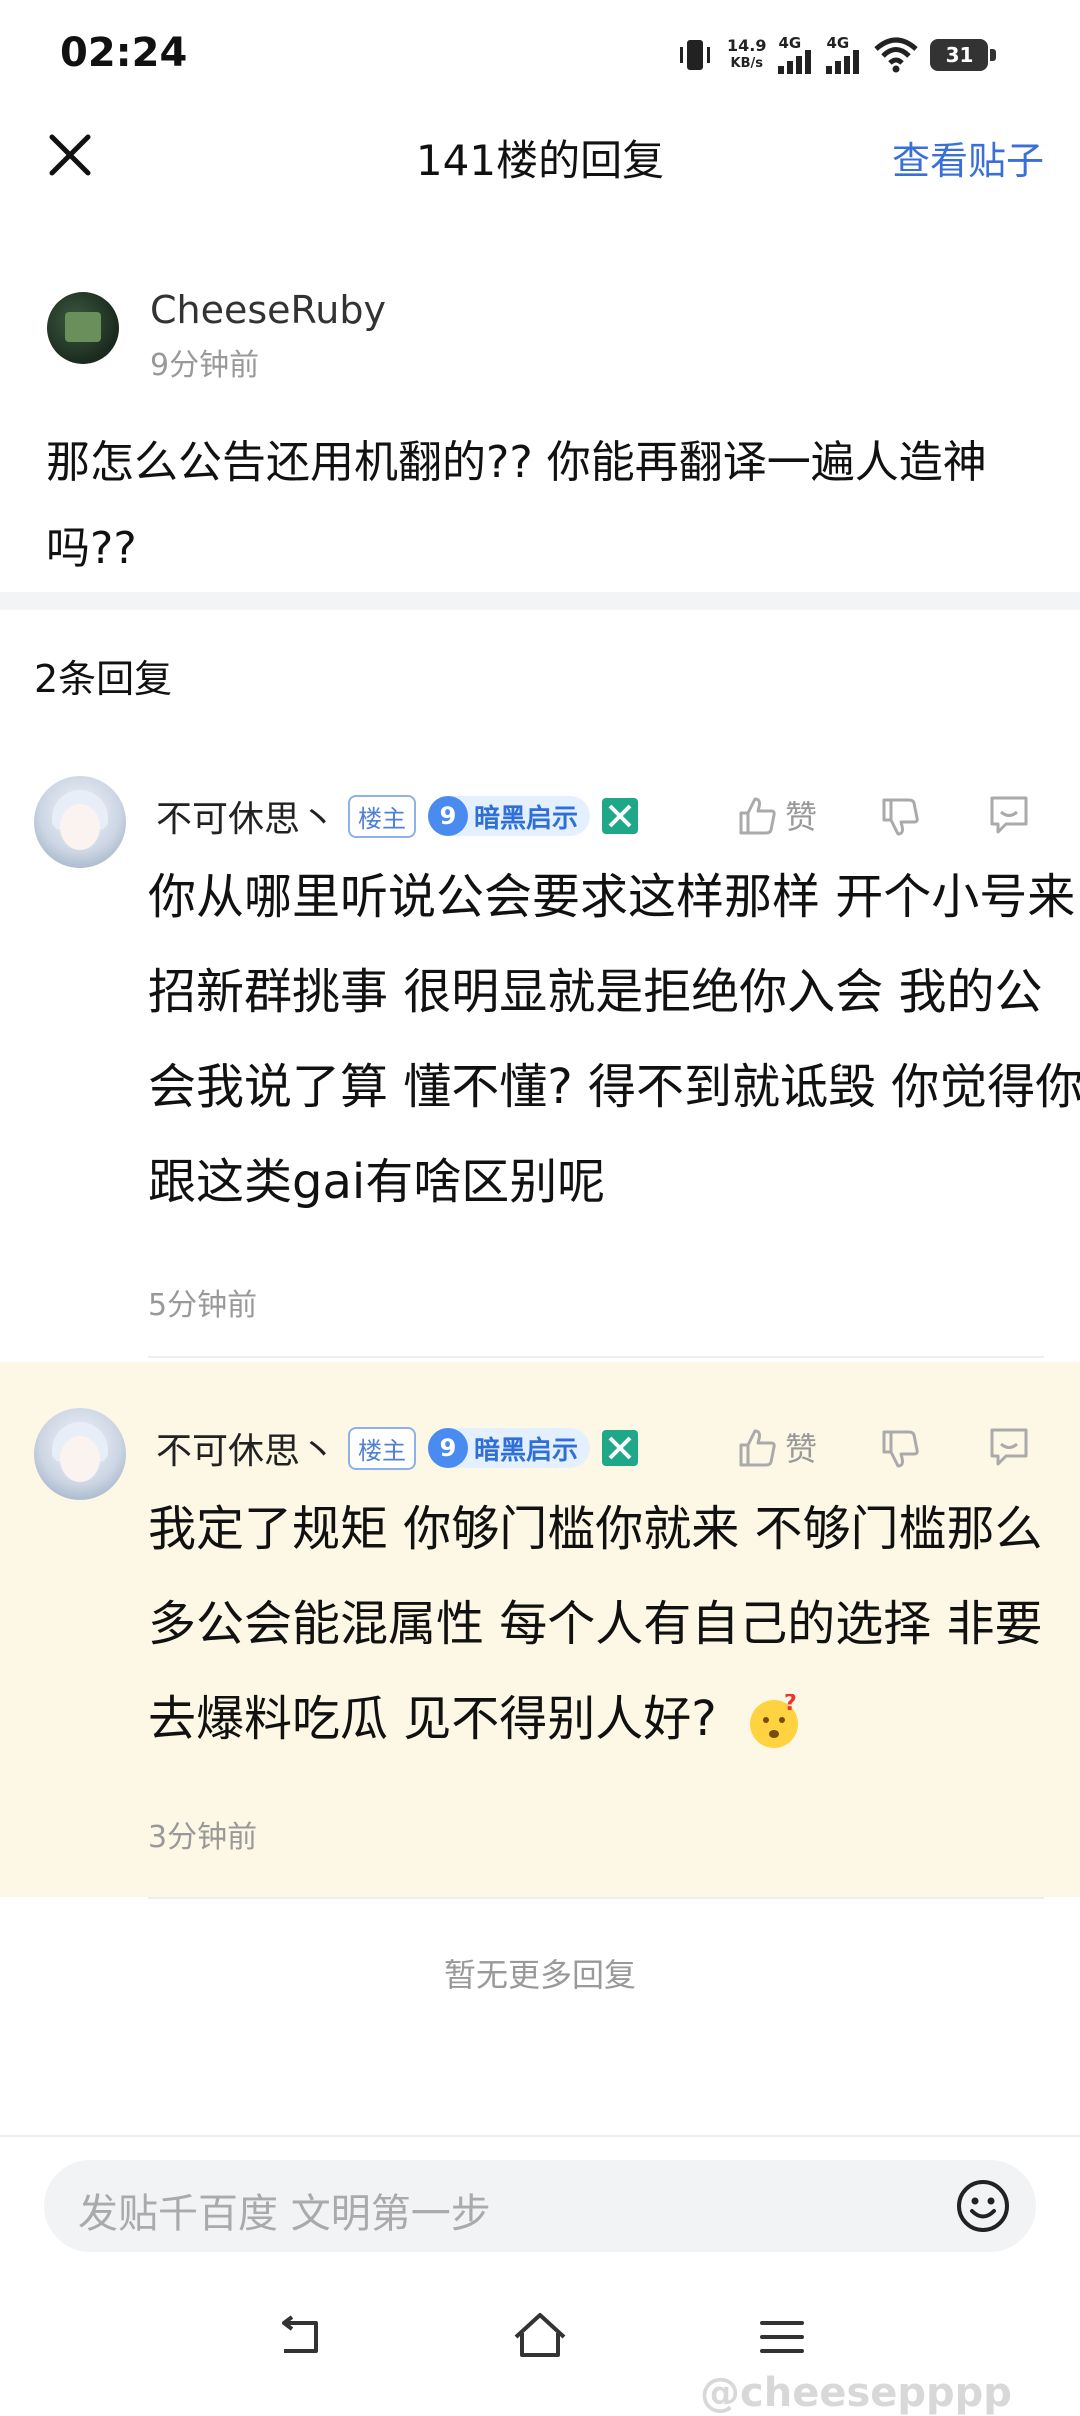 The height and width of the screenshot is (2416, 1080). I want to click on battery-icon: 31, so click(963, 55).